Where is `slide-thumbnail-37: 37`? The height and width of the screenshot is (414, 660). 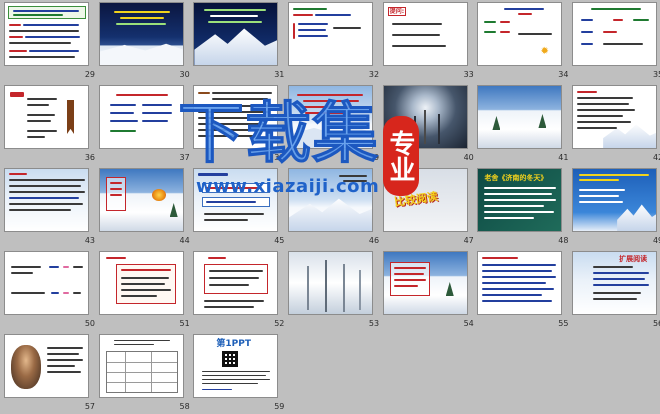 slide-thumbnail-37: 37 is located at coordinates (144, 123).